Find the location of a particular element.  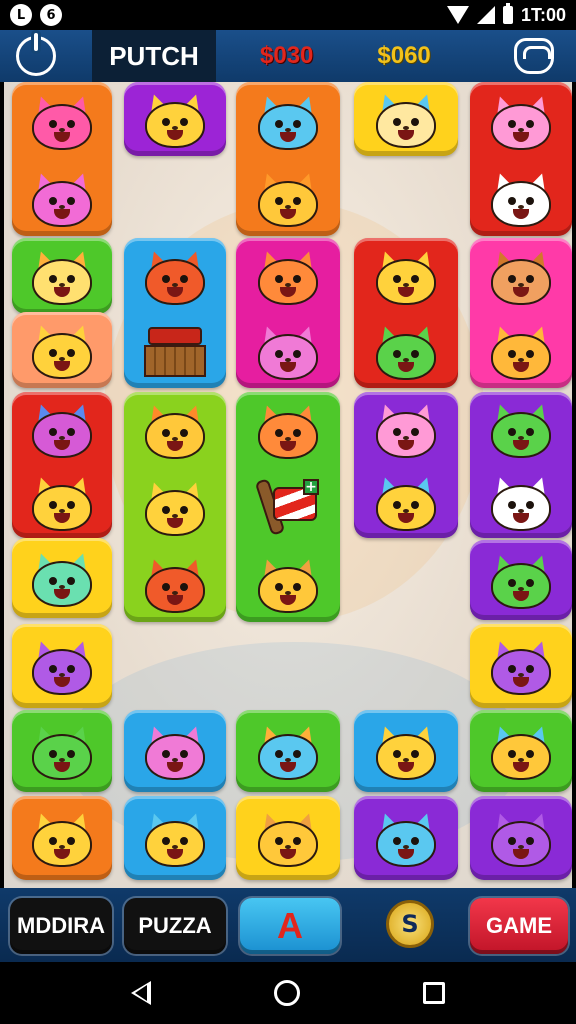

score-gold: $060 is located at coordinates (404, 55).